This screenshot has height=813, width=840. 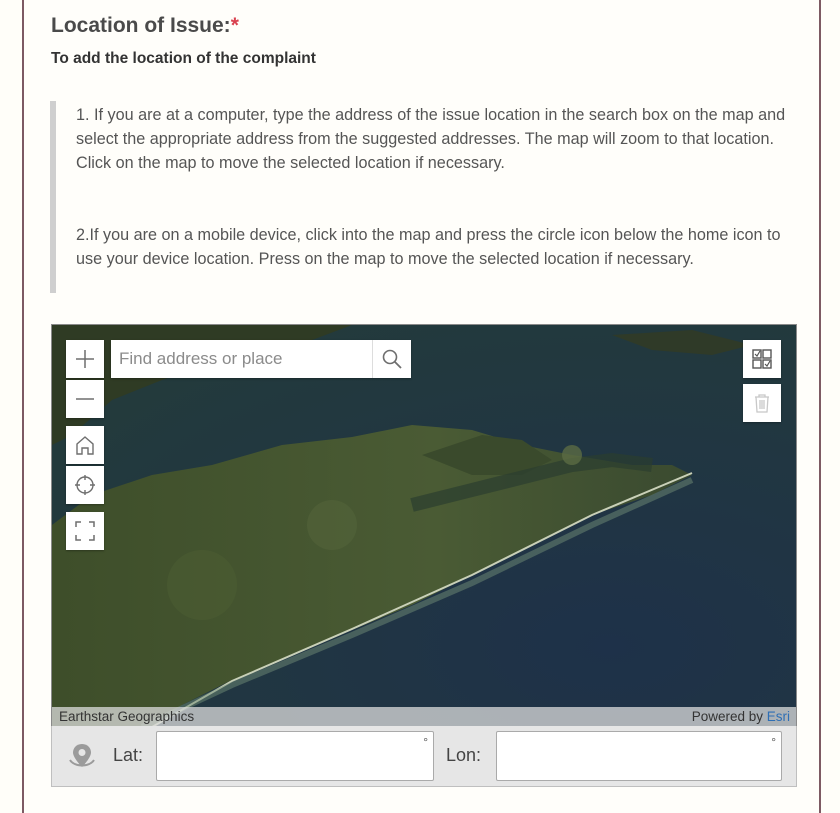 I want to click on fullscreen-button, so click(x=85, y=531).